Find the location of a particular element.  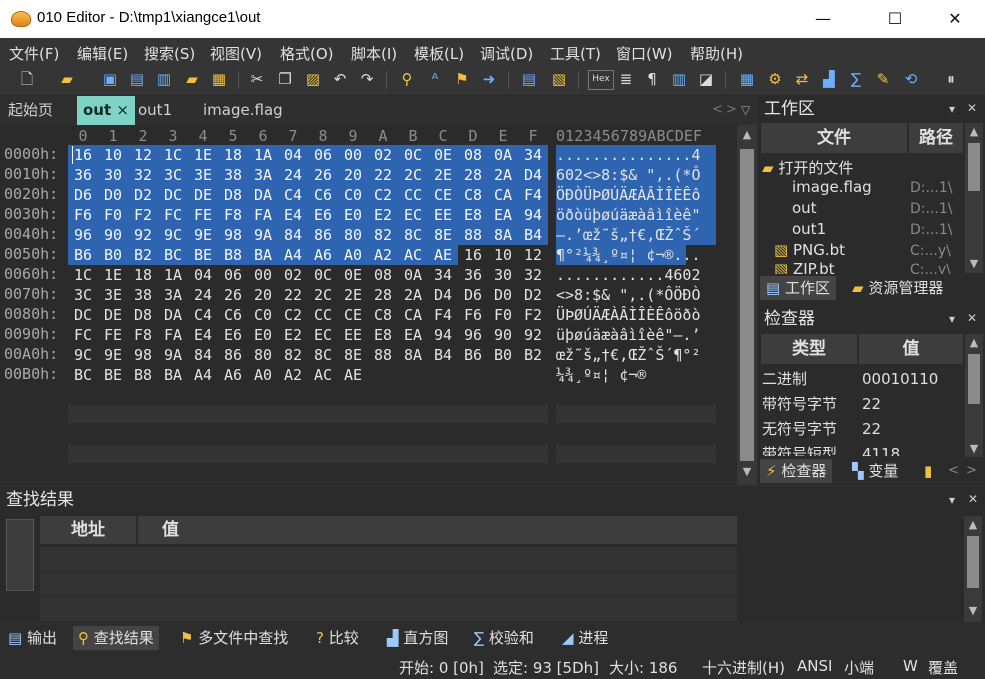

ascii-row: 602<>8:$& ",.(*Ô is located at coordinates (636, 175).